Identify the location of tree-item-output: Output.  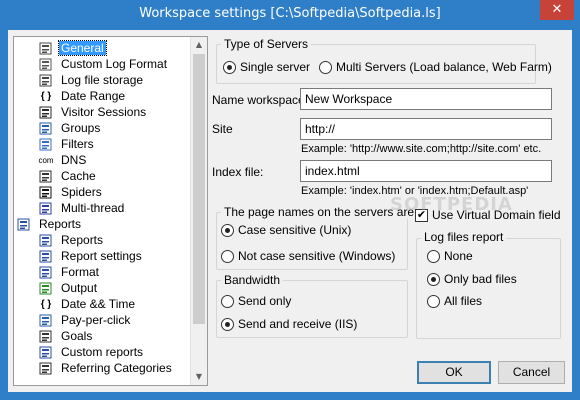
(68, 288).